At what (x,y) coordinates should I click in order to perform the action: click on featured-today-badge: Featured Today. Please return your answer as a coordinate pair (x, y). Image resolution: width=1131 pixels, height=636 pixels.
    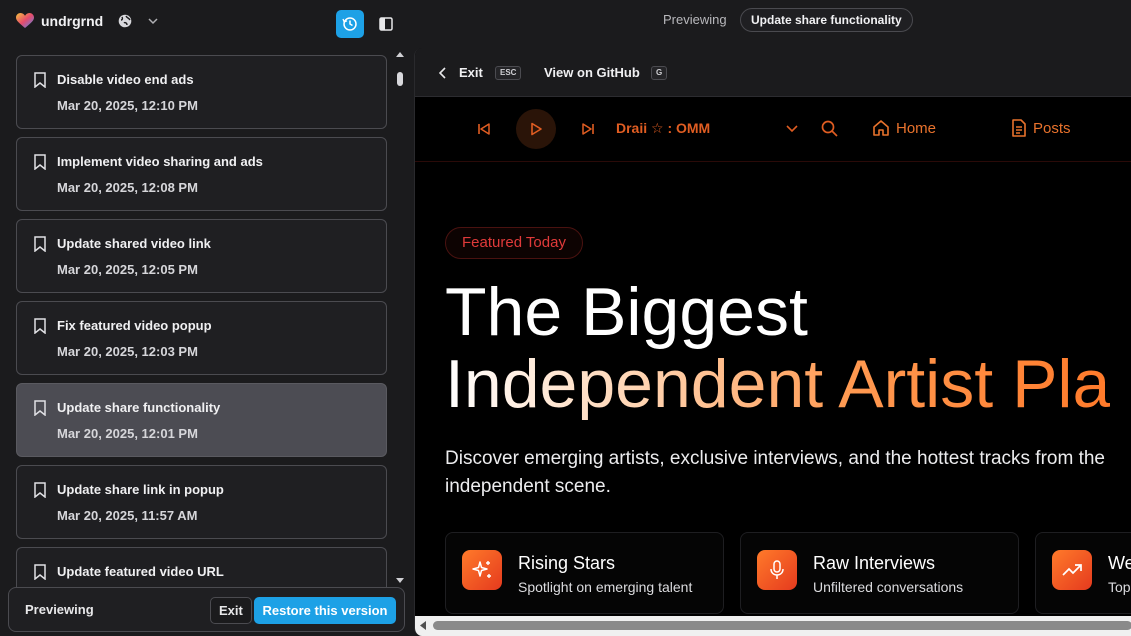
    Looking at the image, I should click on (514, 243).